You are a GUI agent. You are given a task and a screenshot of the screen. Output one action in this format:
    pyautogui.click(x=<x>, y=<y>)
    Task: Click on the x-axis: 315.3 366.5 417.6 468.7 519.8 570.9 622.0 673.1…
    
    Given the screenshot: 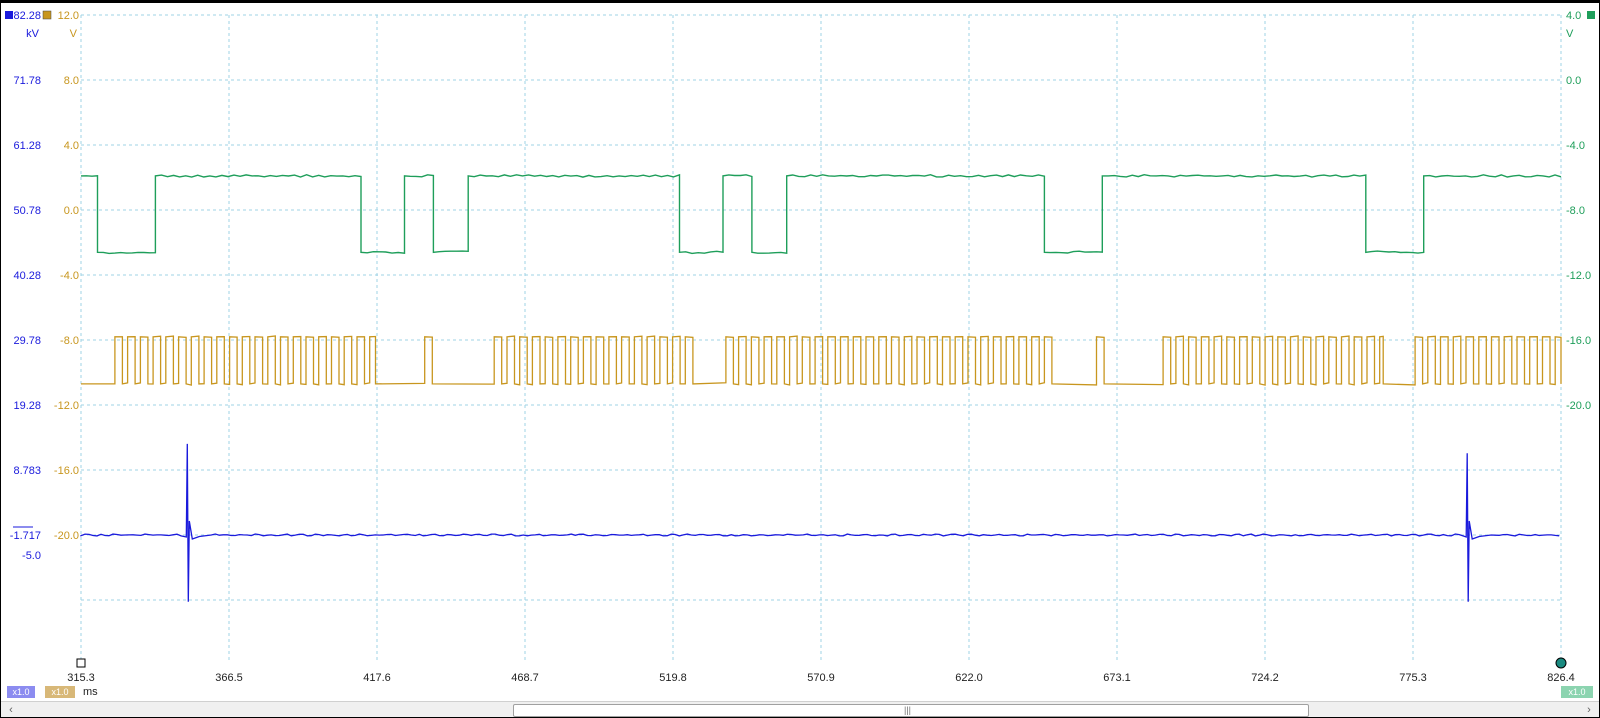 What is the action you would take?
    pyautogui.click(x=821, y=678)
    